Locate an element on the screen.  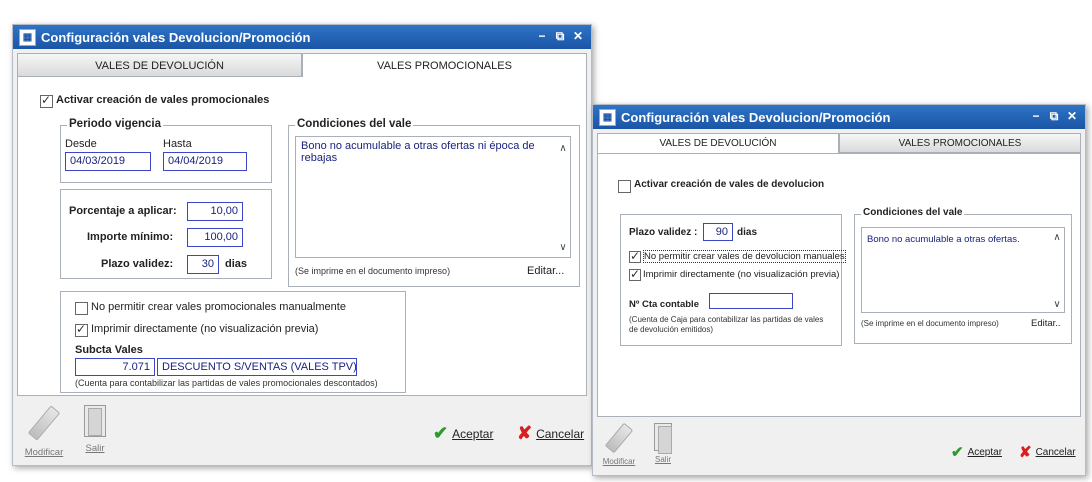
condiciones-textarea: Bono no acumulable a otras ofertas. ∧ ∨ is located at coordinates (963, 270).